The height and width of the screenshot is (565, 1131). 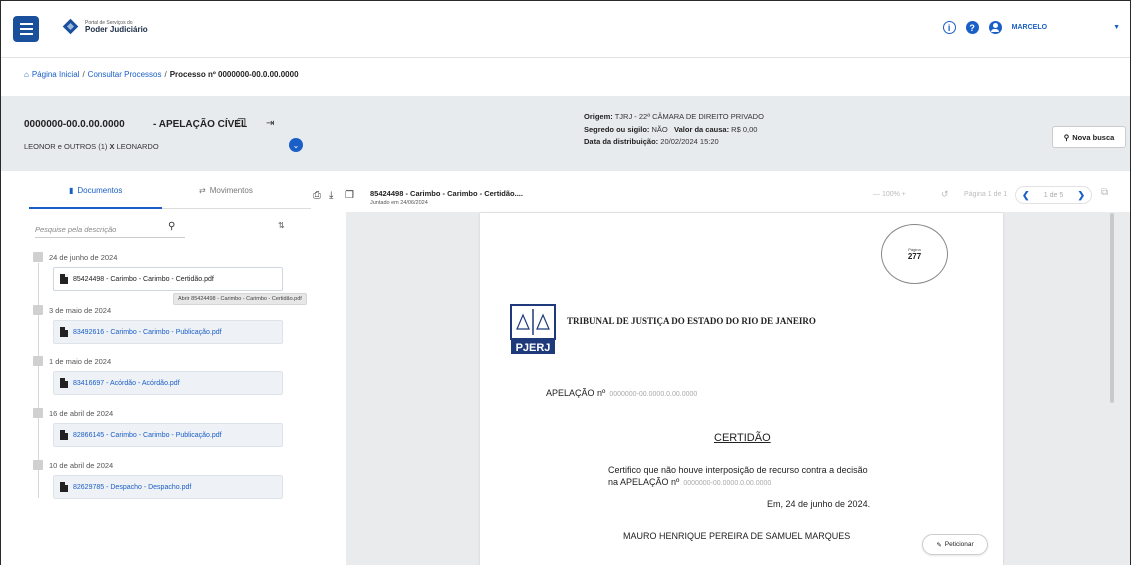 What do you see at coordinates (949, 27) in the screenshot?
I see `info-icon: i` at bounding box center [949, 27].